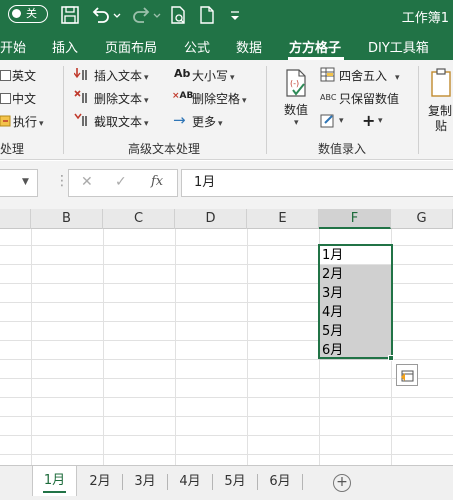 The width and height of the screenshot is (453, 500). I want to click on left-group-label: 处理, so click(12, 149).